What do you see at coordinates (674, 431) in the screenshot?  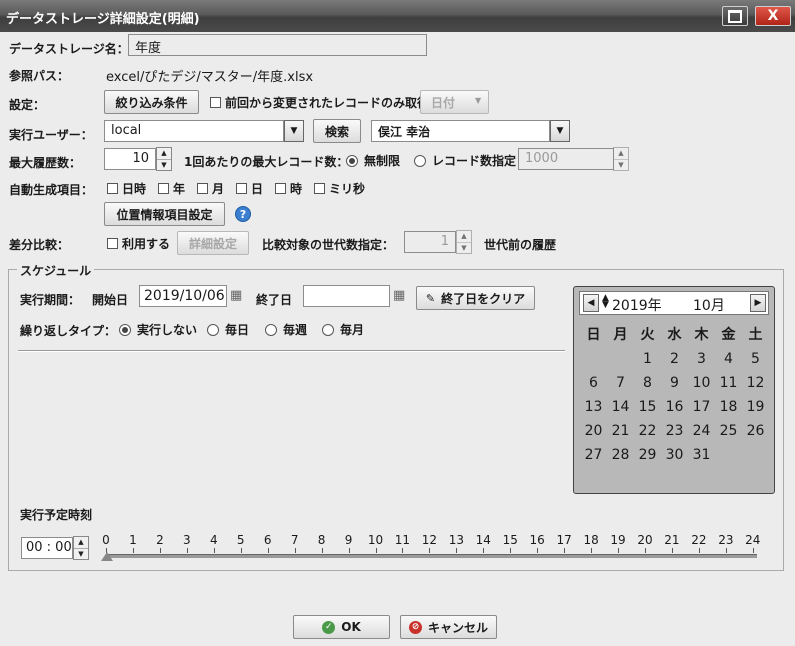 I see `calendar-day: 23` at bounding box center [674, 431].